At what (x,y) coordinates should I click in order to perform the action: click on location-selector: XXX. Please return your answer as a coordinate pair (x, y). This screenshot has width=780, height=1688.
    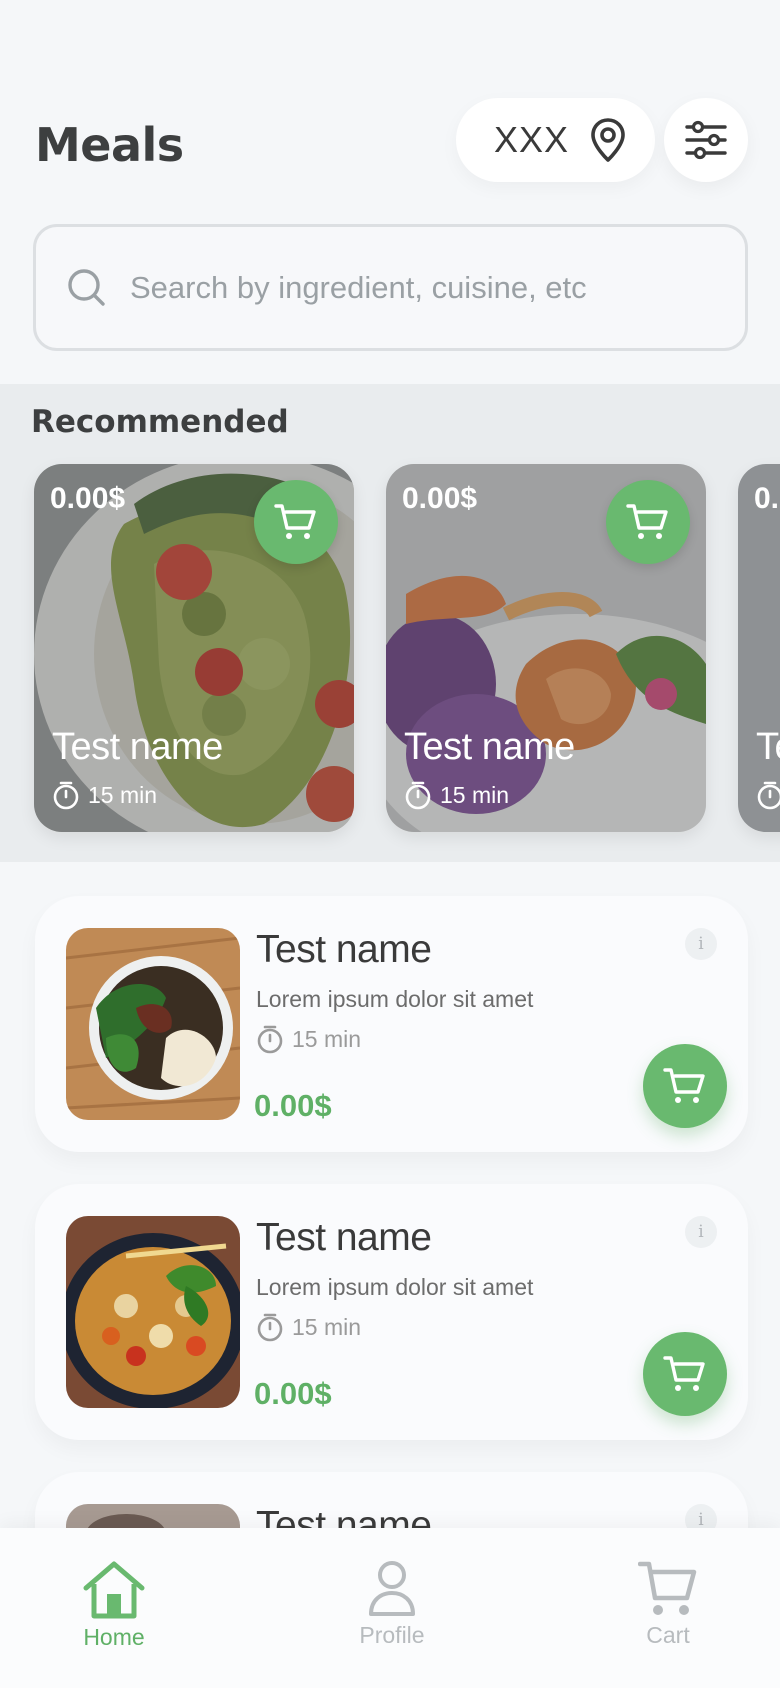
    Looking at the image, I should click on (555, 140).